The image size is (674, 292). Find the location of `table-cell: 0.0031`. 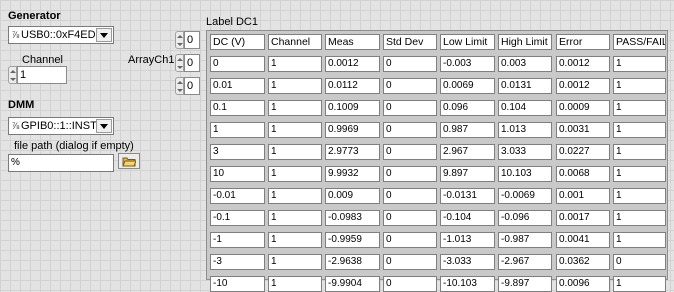

table-cell: 0.0031 is located at coordinates (583, 130).